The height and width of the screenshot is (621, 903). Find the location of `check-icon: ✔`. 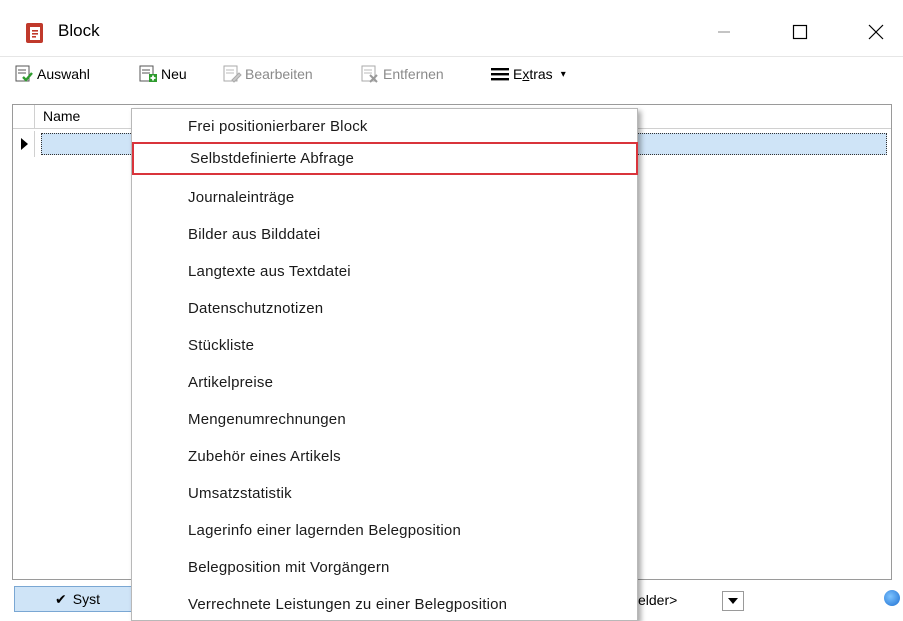

check-icon: ✔ is located at coordinates (61, 598).